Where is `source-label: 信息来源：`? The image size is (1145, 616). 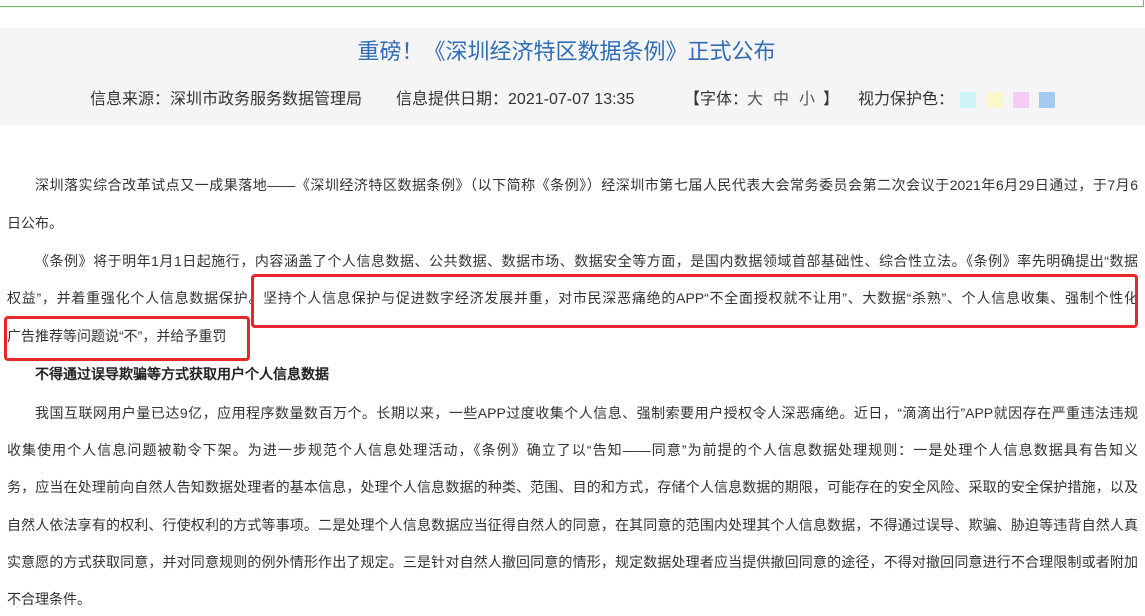 source-label: 信息来源： is located at coordinates (130, 99).